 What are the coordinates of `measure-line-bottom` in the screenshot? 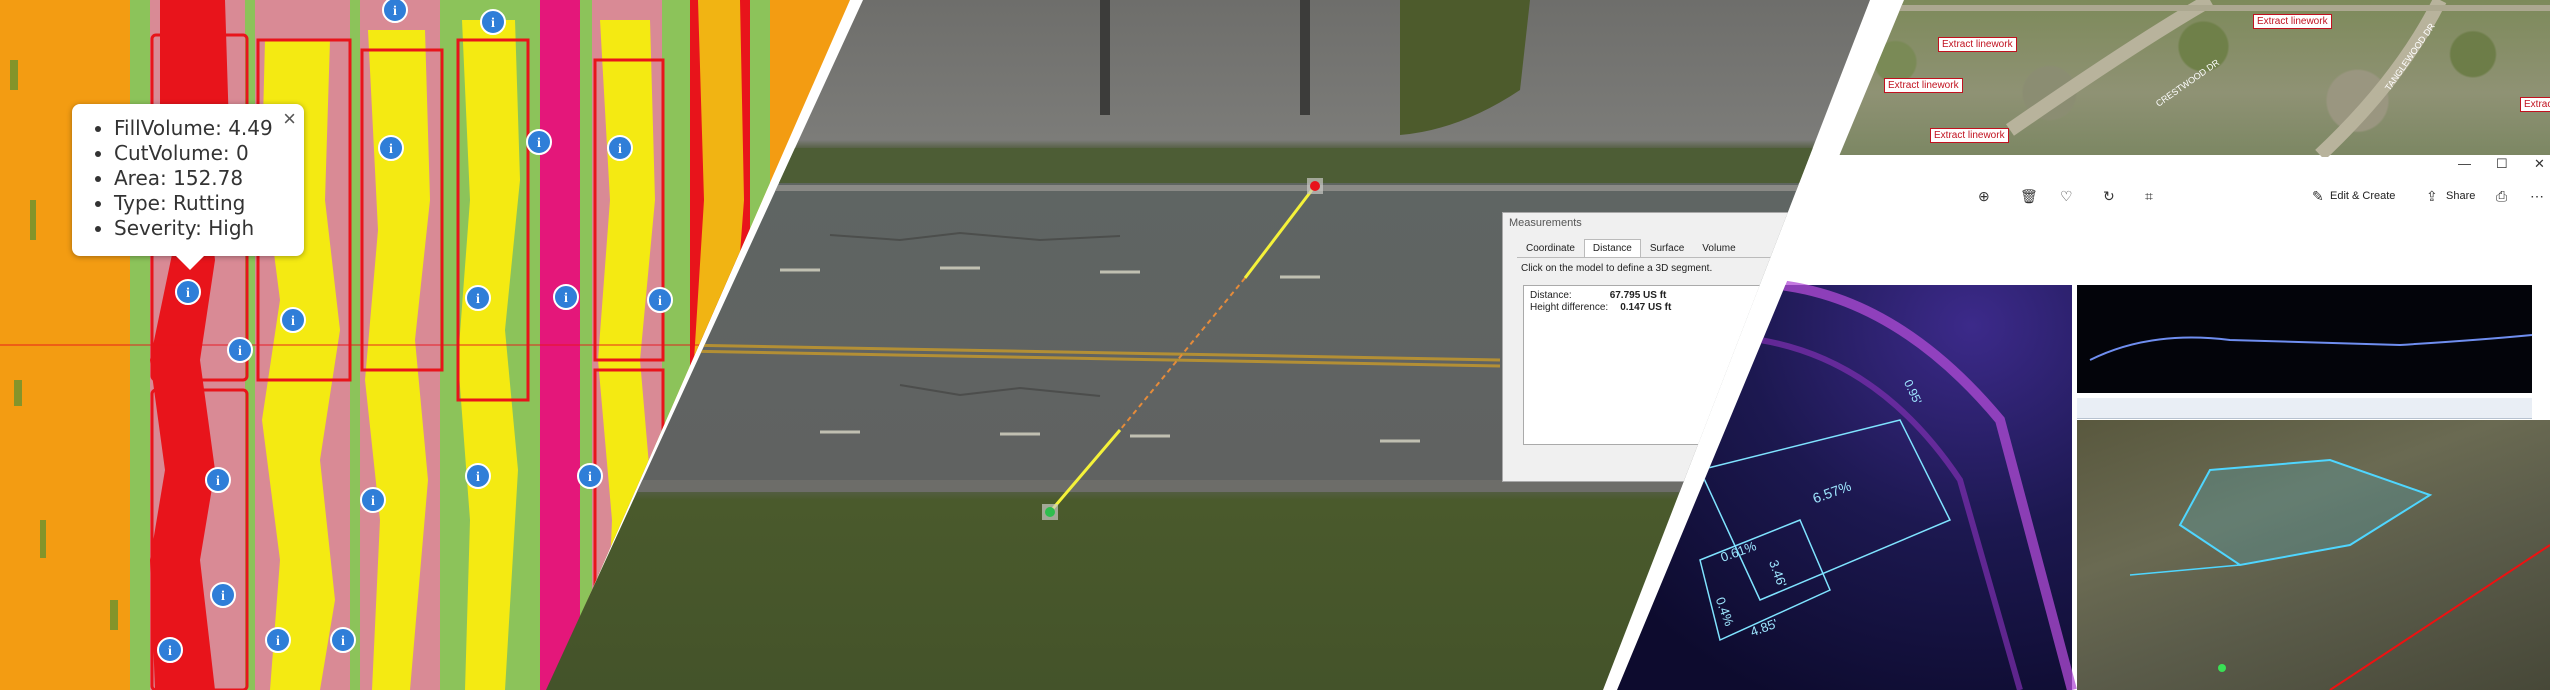 It's located at (1085, 471).